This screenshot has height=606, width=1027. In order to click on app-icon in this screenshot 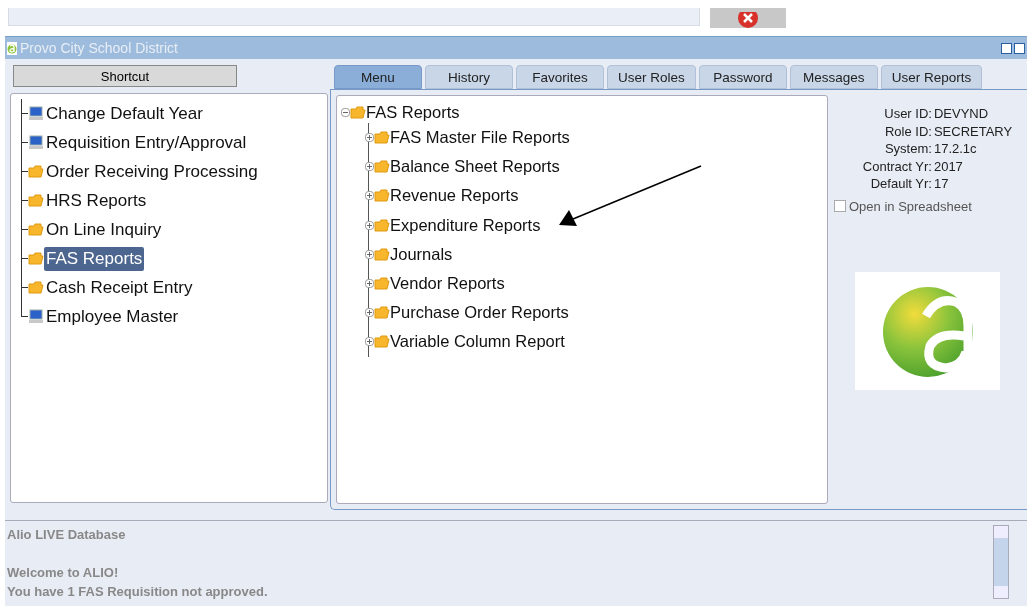, I will do `click(12, 48)`.